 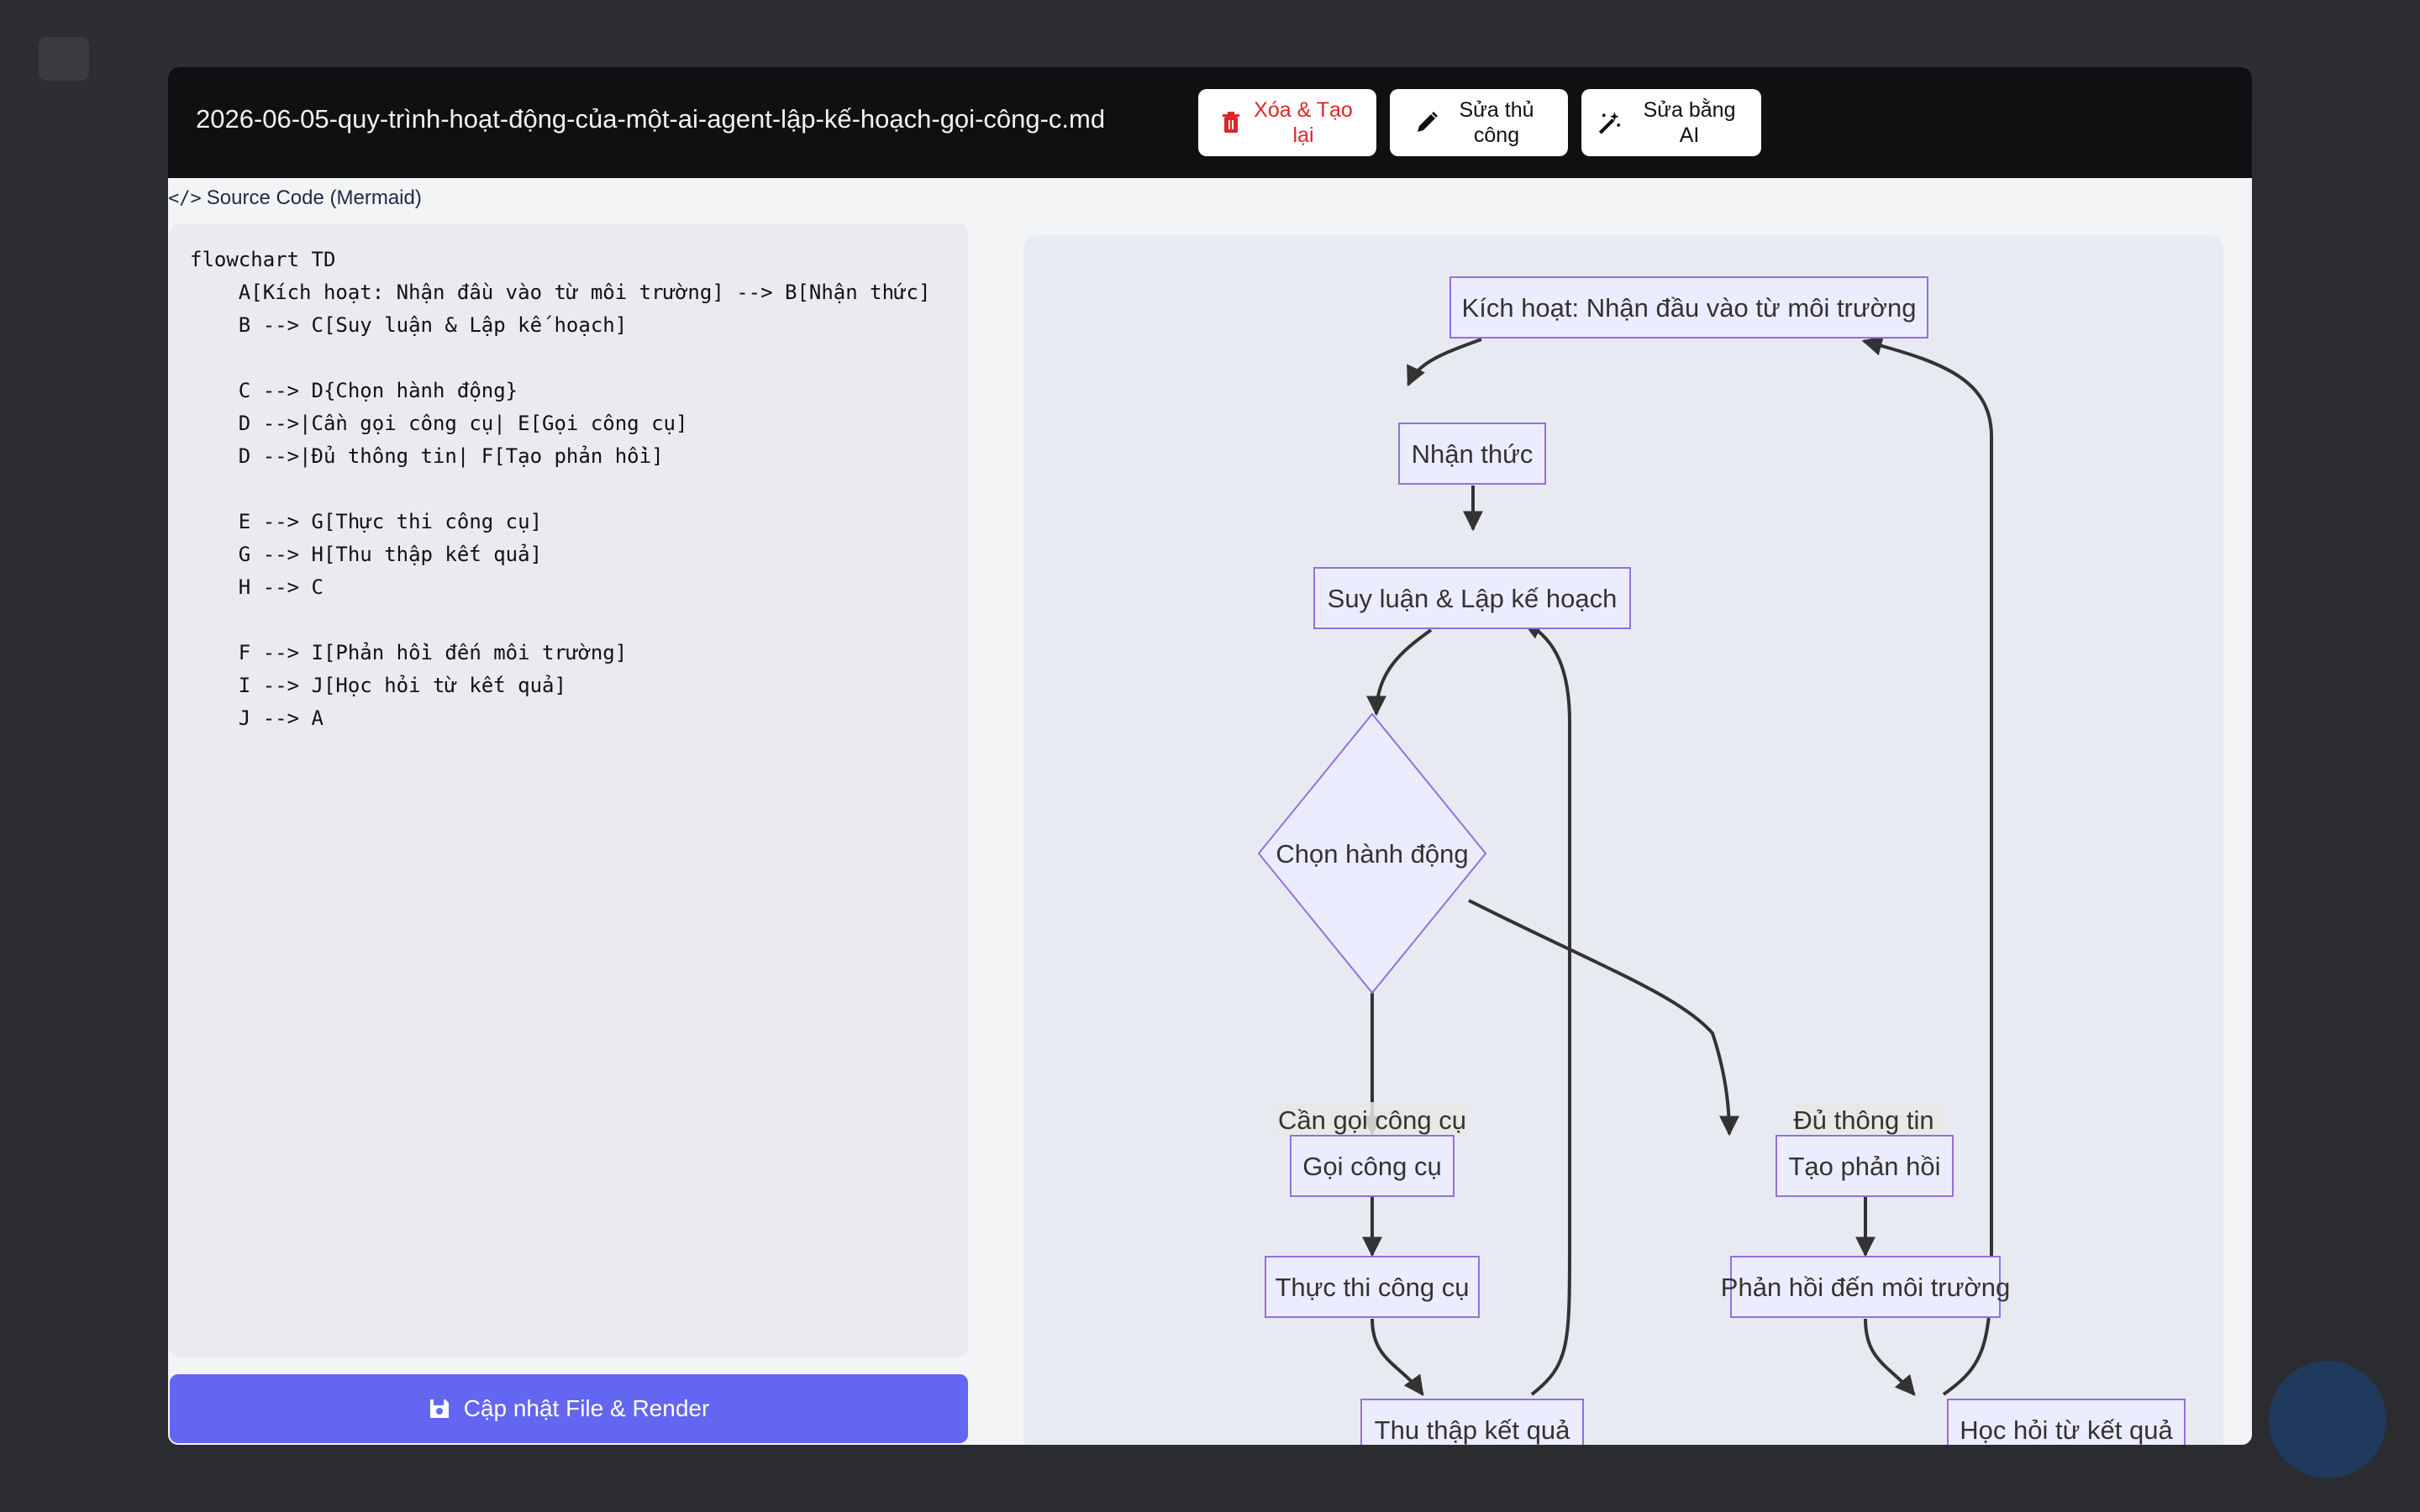 What do you see at coordinates (1497, 122) in the screenshot?
I see `manual-edit-label: Sửa thủ công` at bounding box center [1497, 122].